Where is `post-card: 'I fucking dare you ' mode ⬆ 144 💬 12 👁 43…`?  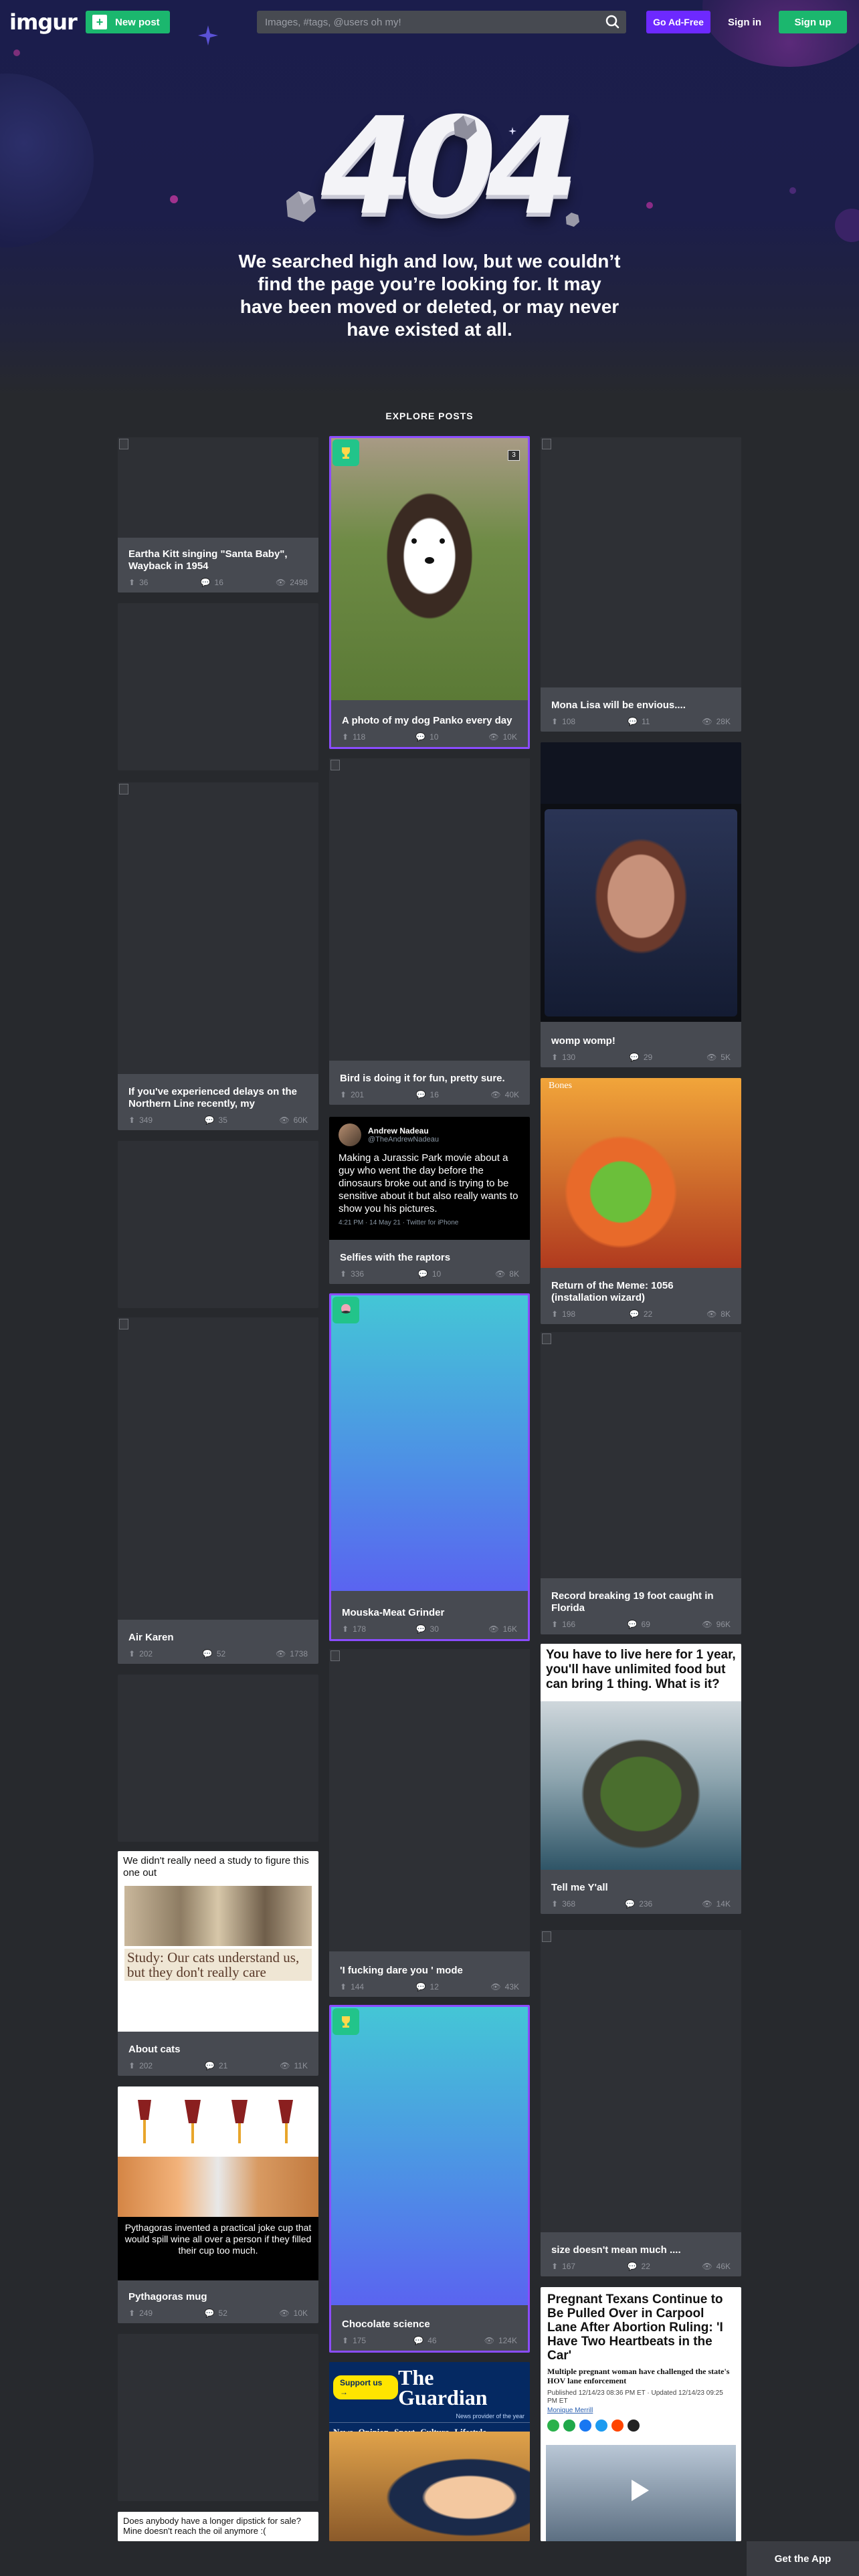
post-card: 'I fucking dare you ' mode ⬆ 144 💬 12 👁 43… is located at coordinates (429, 1823).